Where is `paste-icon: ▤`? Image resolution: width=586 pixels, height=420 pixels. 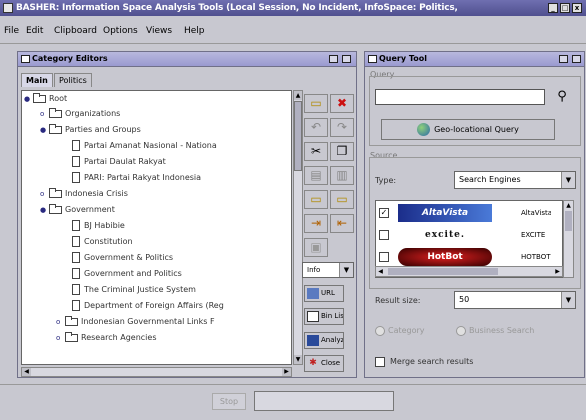 paste-icon: ▤ is located at coordinates (316, 175).